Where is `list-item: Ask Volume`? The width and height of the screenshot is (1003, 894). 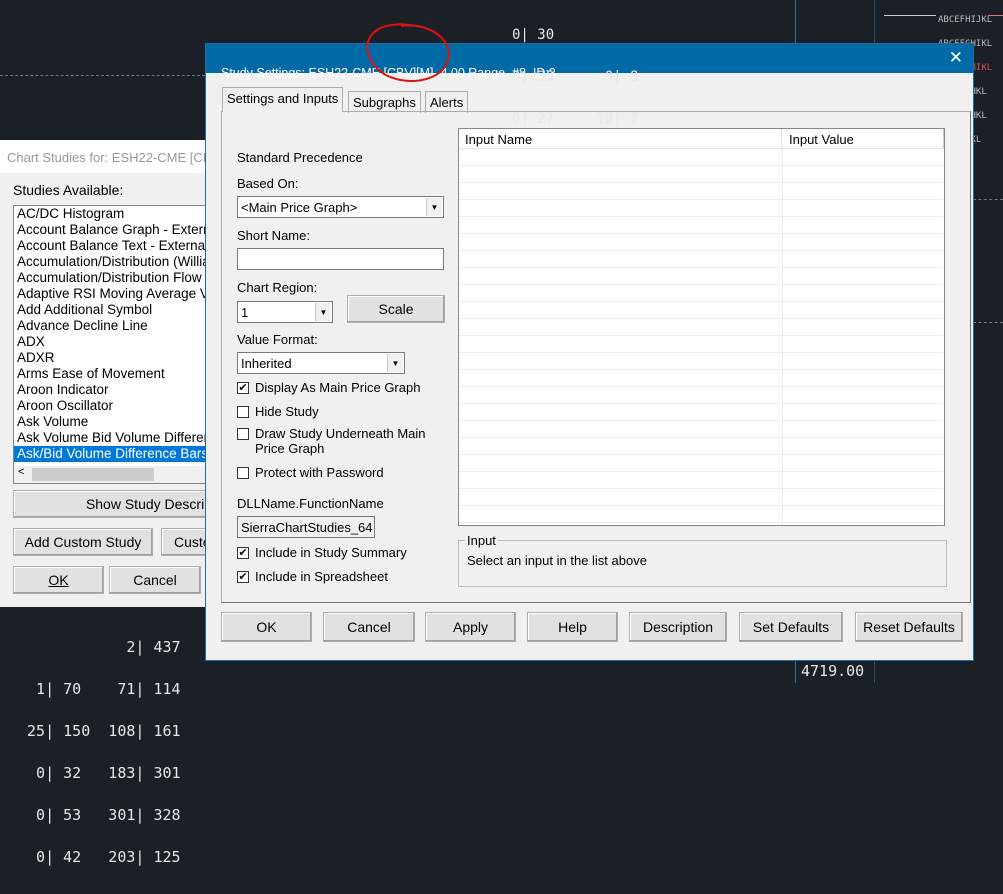
list-item: Ask Volume is located at coordinates (113, 422).